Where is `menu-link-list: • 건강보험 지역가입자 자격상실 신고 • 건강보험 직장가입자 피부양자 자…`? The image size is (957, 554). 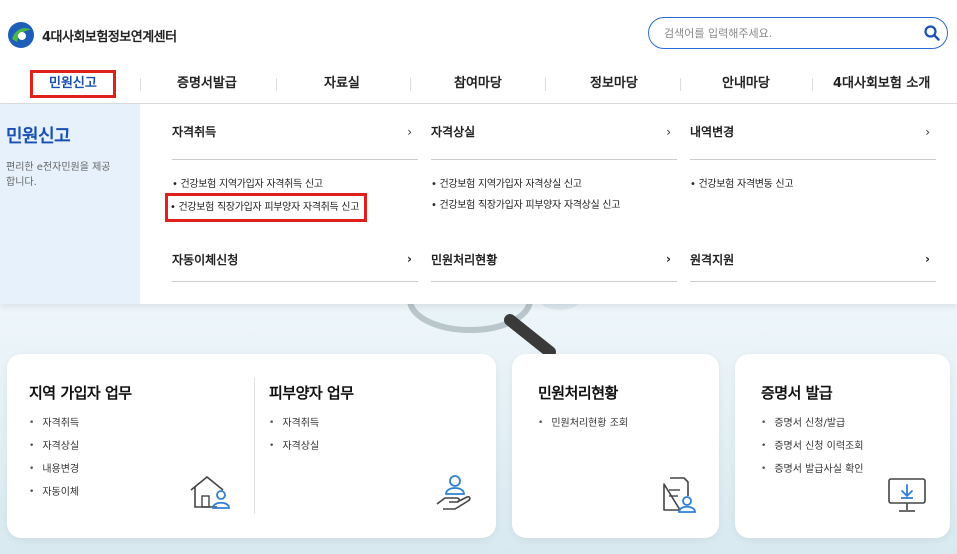 menu-link-list: • 건강보험 지역가입자 자격상실 신고 • 건강보험 직장가입자 피부양자 자… is located at coordinates (554, 202).